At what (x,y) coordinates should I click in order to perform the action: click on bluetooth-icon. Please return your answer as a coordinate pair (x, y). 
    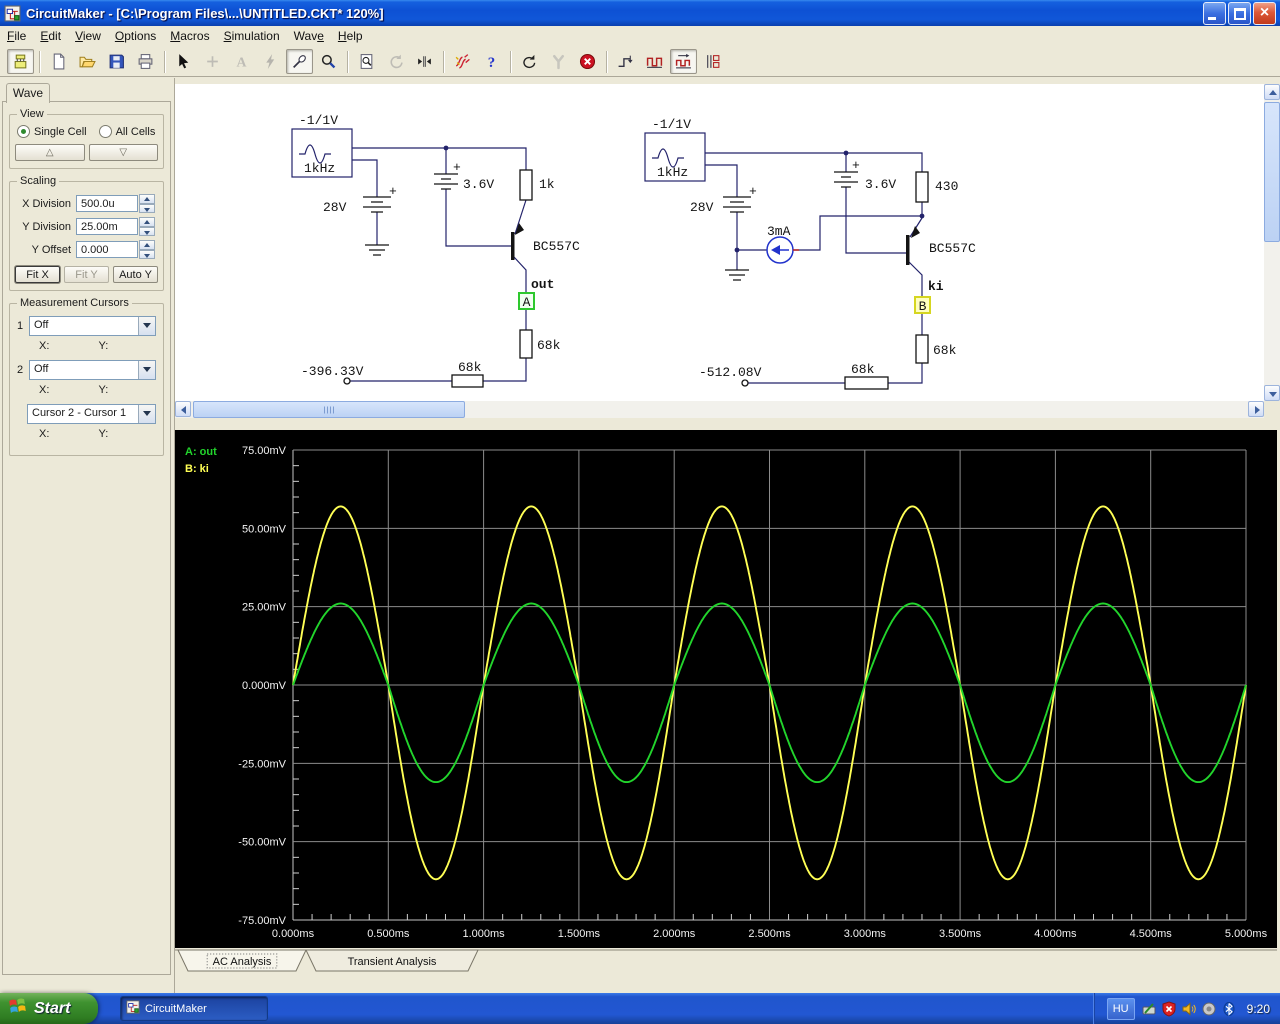
    Looking at the image, I should click on (1229, 1009).